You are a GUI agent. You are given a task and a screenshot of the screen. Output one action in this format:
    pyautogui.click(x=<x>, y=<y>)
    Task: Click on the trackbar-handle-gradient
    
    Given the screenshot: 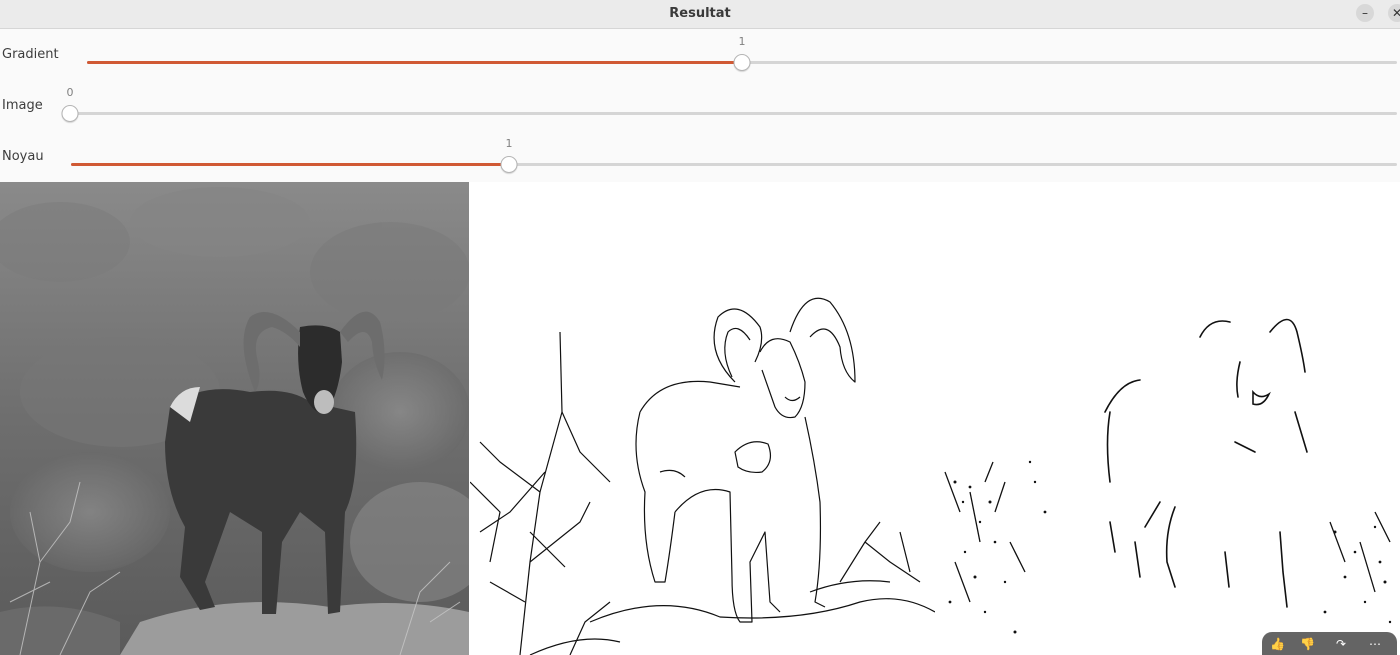 What is the action you would take?
    pyautogui.click(x=742, y=62)
    